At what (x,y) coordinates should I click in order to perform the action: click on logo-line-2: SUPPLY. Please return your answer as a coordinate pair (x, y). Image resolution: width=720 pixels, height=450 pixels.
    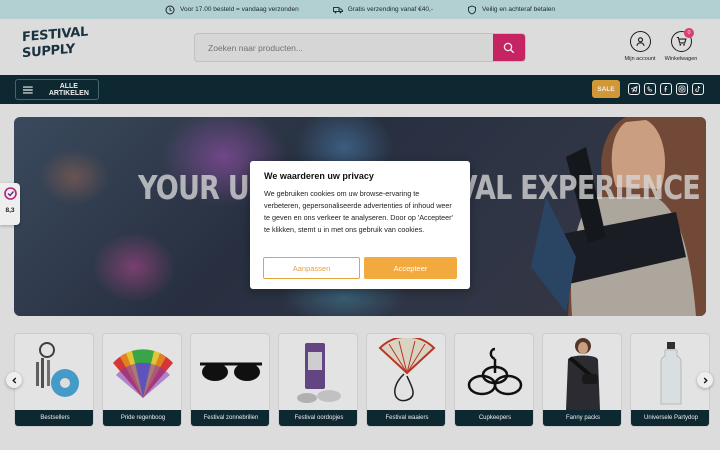
    Looking at the image, I should click on (48, 51).